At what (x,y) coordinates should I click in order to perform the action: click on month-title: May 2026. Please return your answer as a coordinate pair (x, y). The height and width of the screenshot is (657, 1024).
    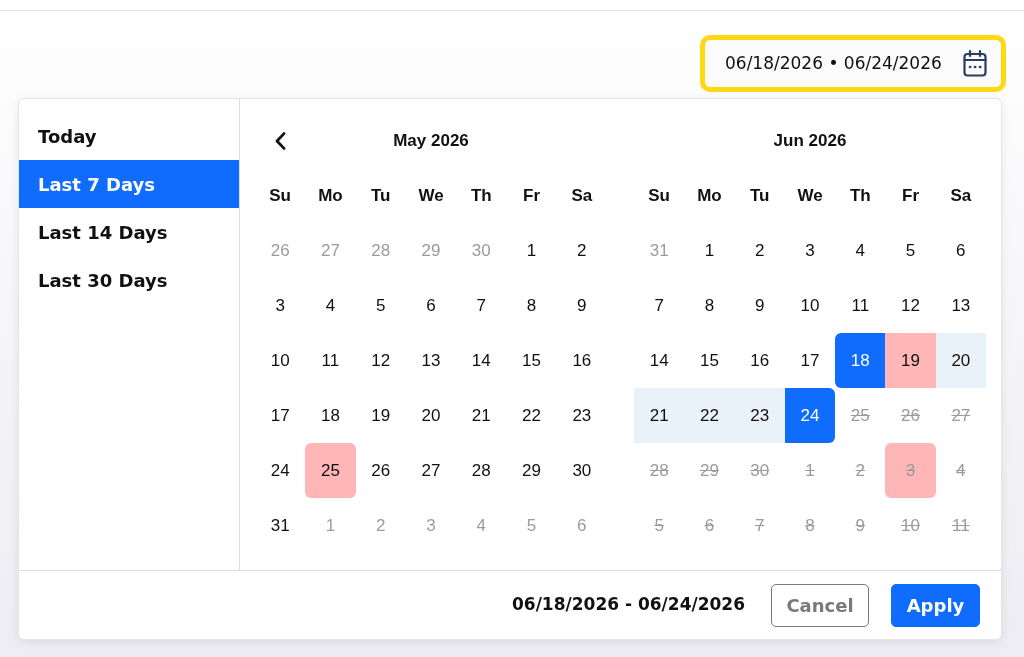
    Looking at the image, I should click on (431, 141).